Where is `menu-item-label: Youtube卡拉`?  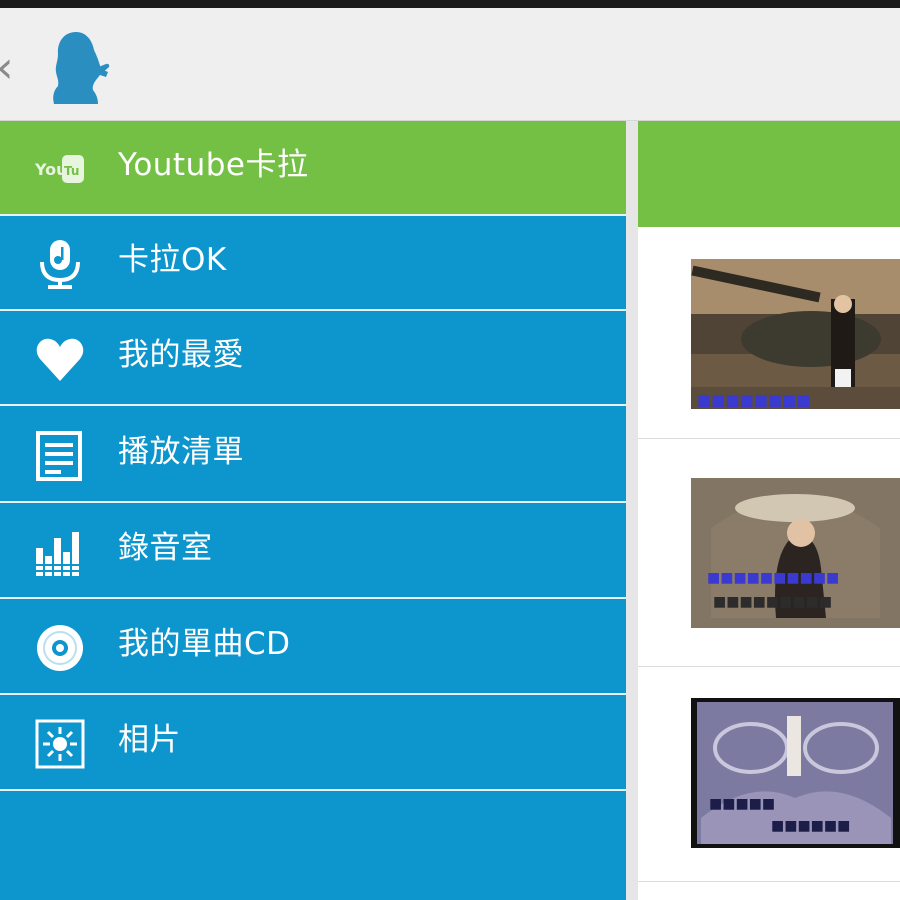 menu-item-label: Youtube卡拉 is located at coordinates (213, 165).